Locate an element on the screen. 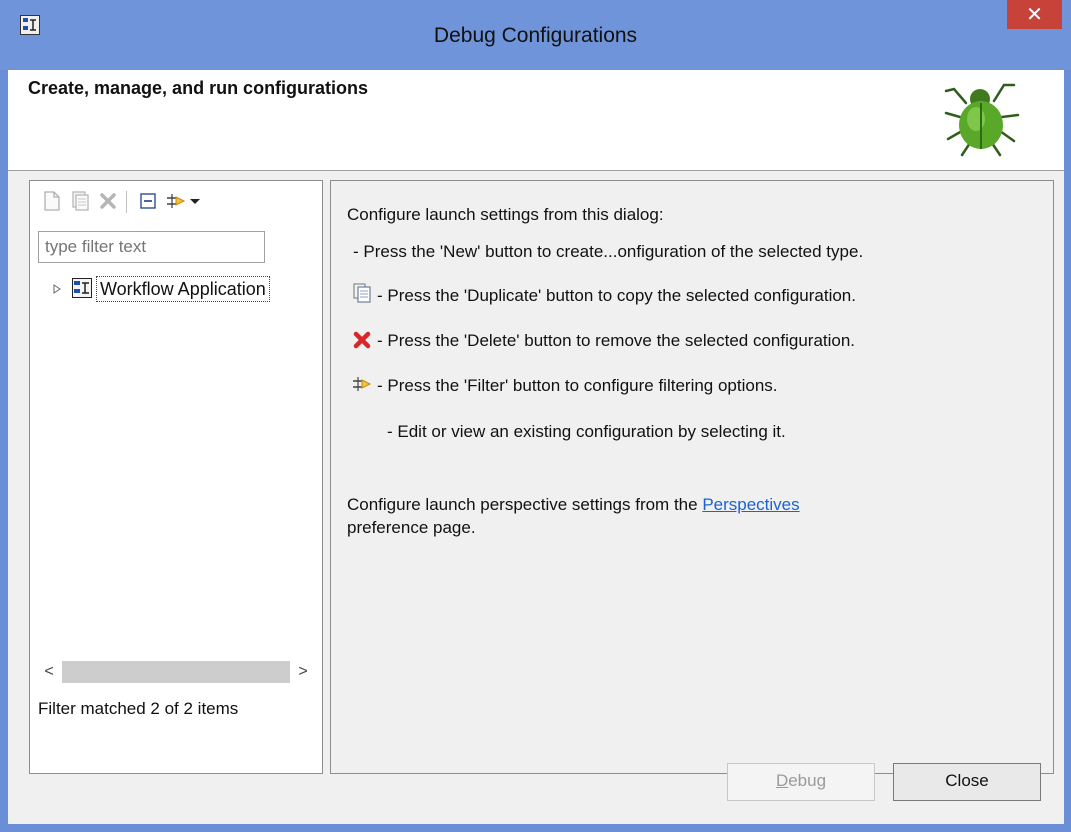 The width and height of the screenshot is (1071, 832). workflow-app-icon is located at coordinates (82, 288).